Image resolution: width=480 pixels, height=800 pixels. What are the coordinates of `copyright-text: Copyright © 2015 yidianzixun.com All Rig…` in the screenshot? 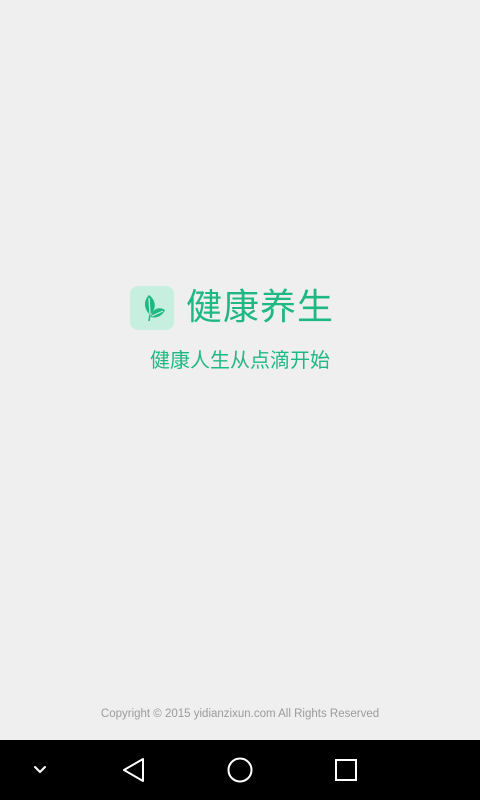 It's located at (240, 714).